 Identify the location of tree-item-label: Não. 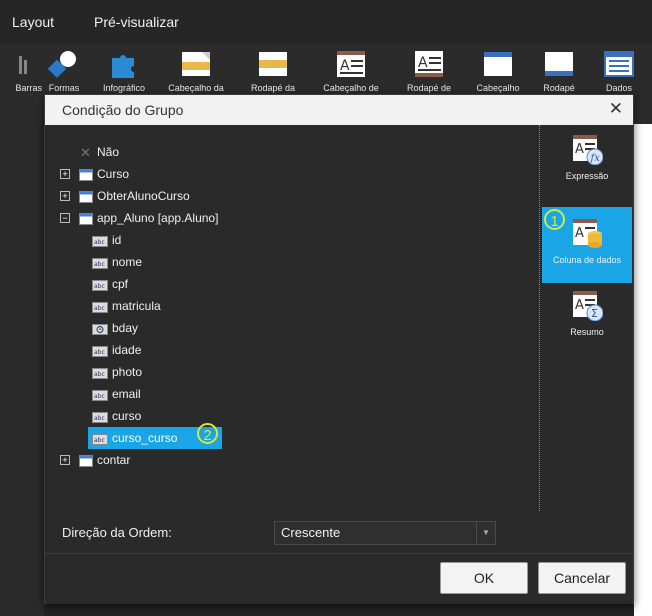
(108, 152).